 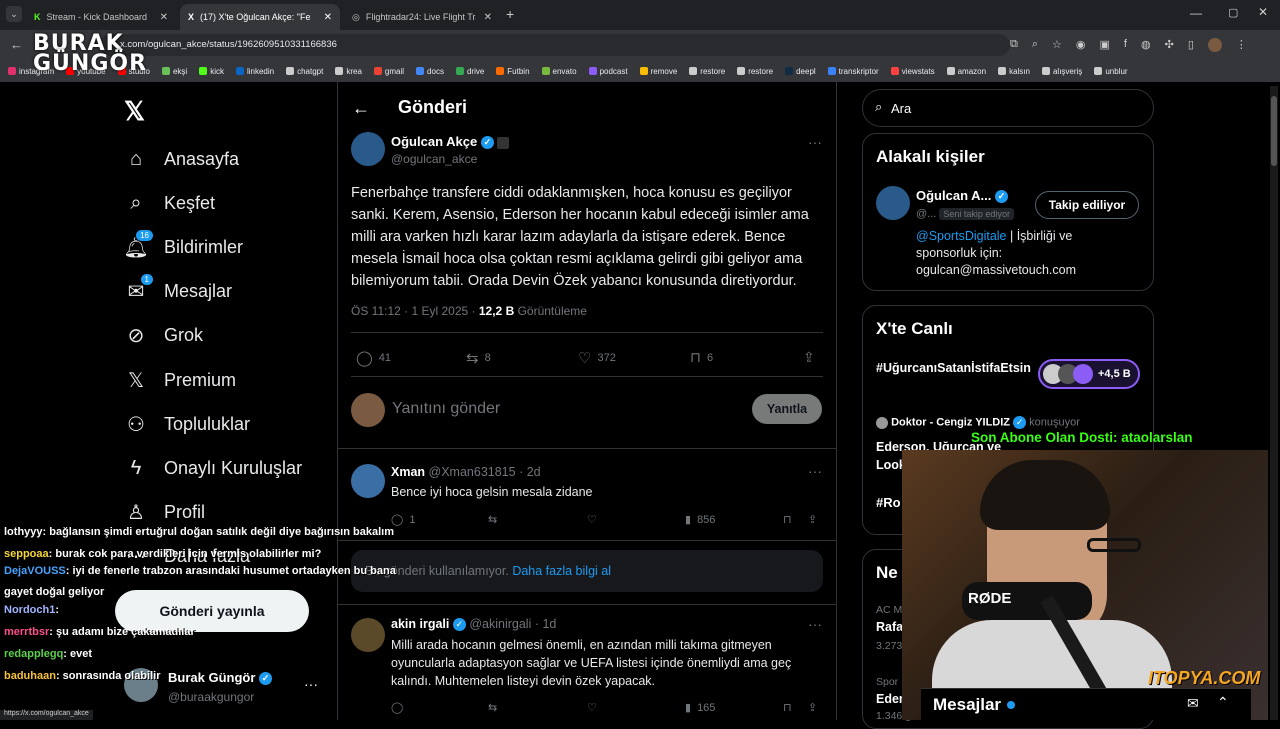 I want to click on reply-handle: @akinirgali, so click(x=500, y=624).